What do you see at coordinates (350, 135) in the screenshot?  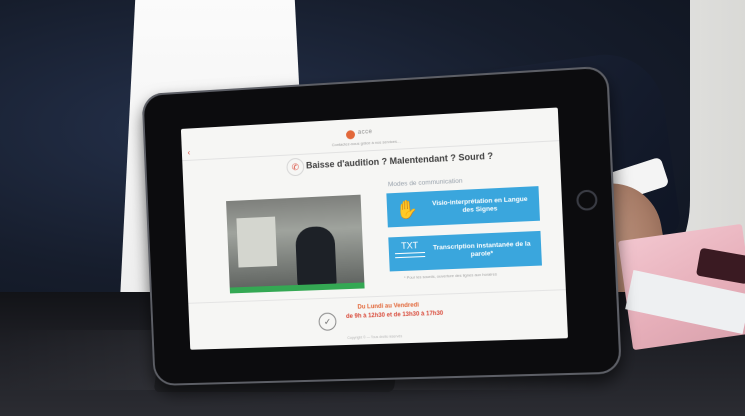 I see `logo-icon` at bounding box center [350, 135].